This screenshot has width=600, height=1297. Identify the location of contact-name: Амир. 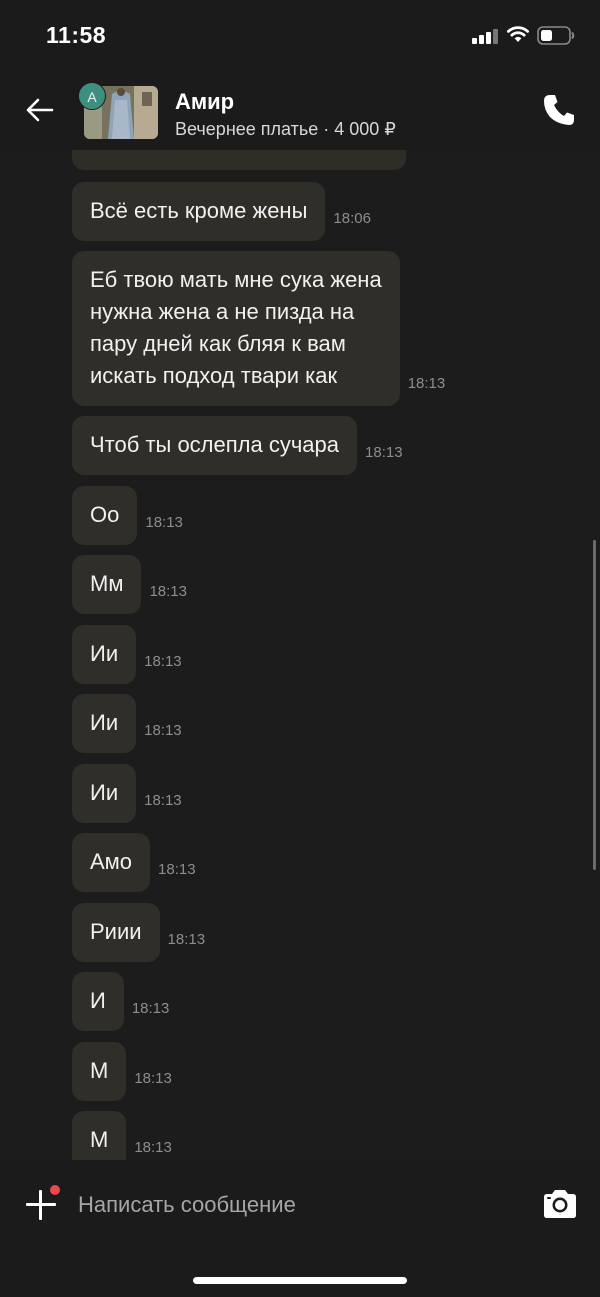
(204, 102).